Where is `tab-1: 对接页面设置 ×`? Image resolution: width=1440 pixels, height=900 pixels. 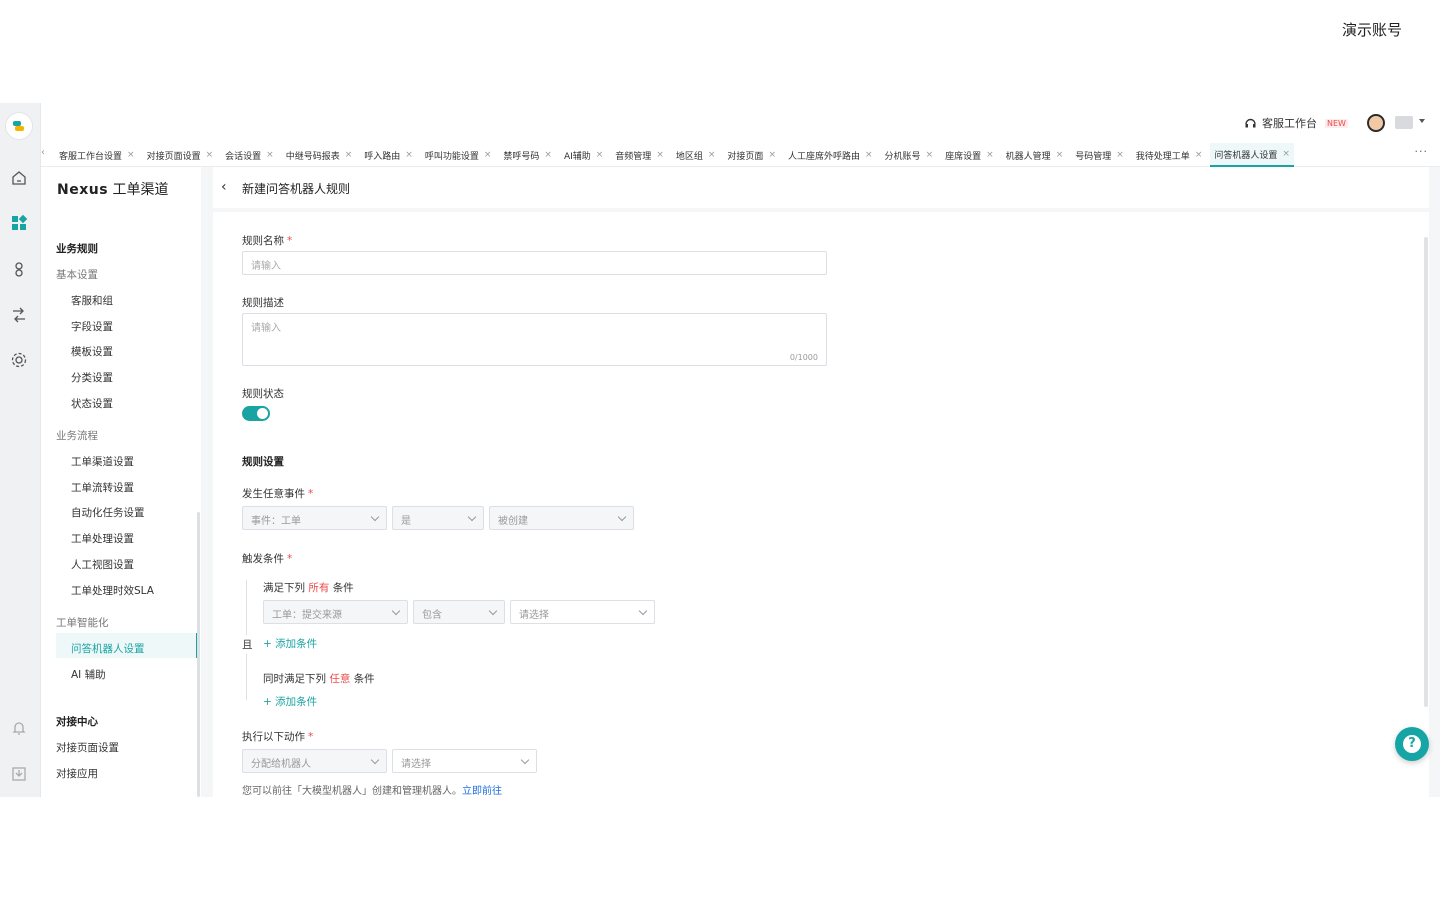 tab-1: 对接页面设置 × is located at coordinates (180, 155).